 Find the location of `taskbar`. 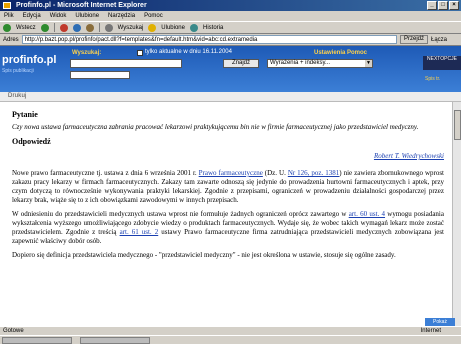

taskbar is located at coordinates (230, 339).